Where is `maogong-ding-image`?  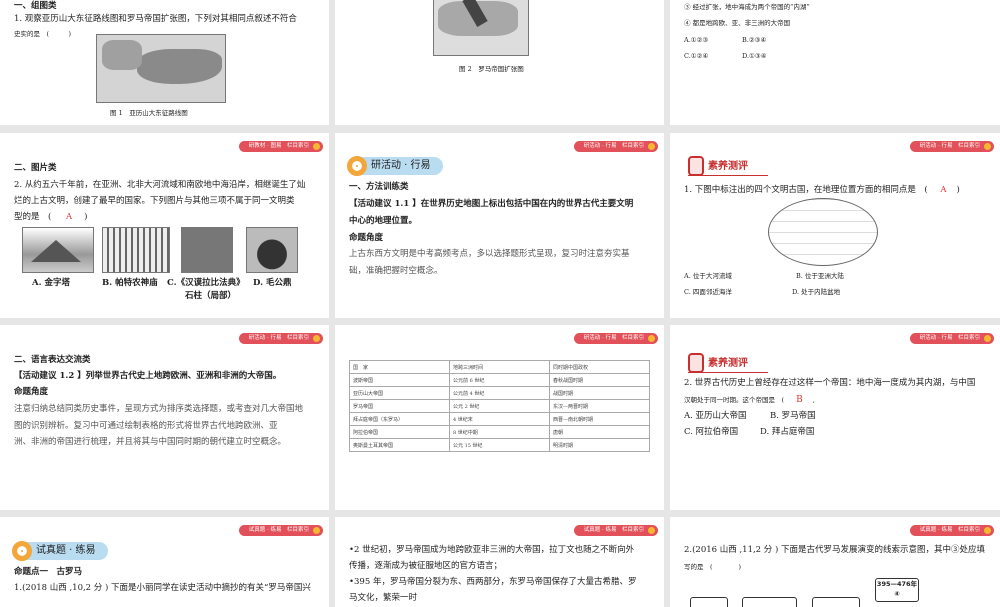 maogong-ding-image is located at coordinates (272, 250).